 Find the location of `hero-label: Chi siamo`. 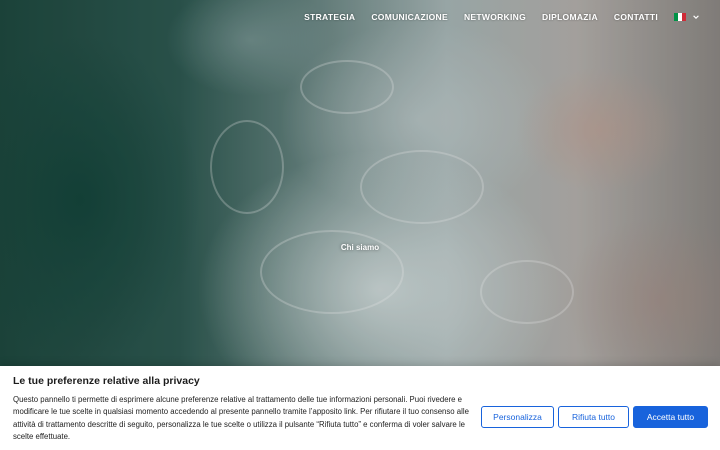

hero-label: Chi siamo is located at coordinates (360, 247).